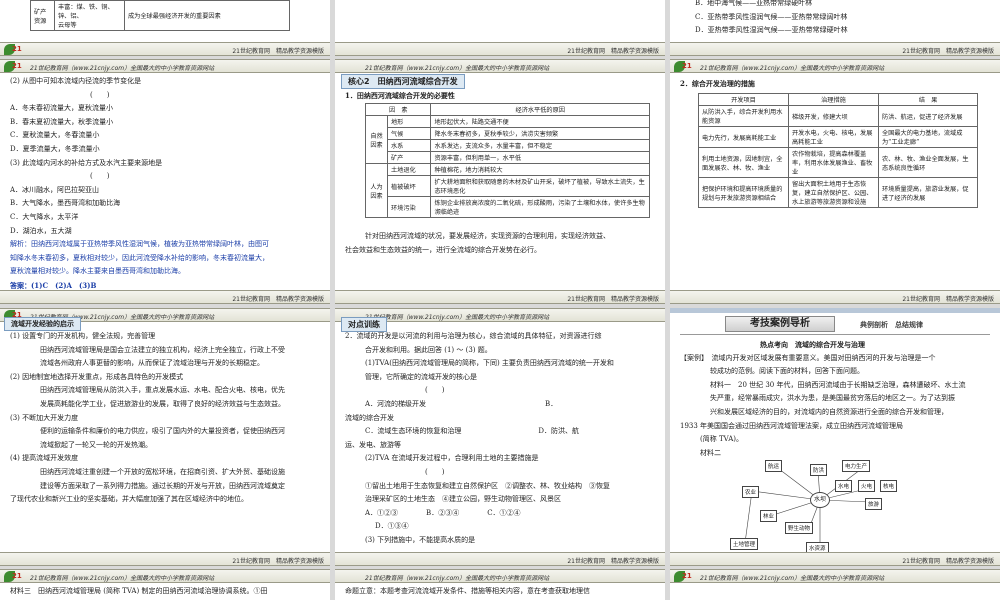 The height and width of the screenshot is (600, 1000). Describe the element at coordinates (540, 109) in the screenshot. I see `table-header: 经济水平低的原因` at that location.